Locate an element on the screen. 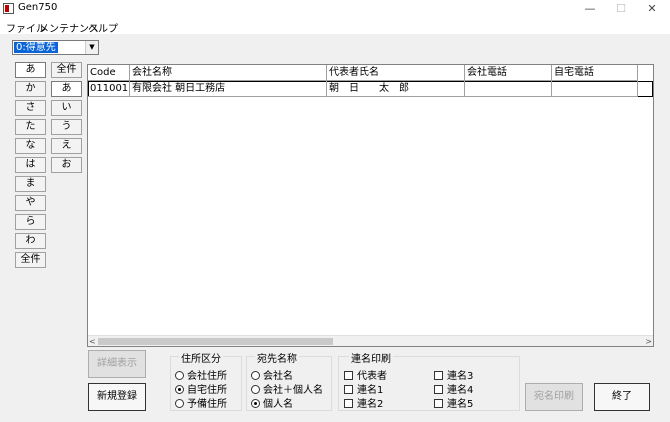 This screenshot has width=670, height=422. minimize-button: — is located at coordinates (590, 9).